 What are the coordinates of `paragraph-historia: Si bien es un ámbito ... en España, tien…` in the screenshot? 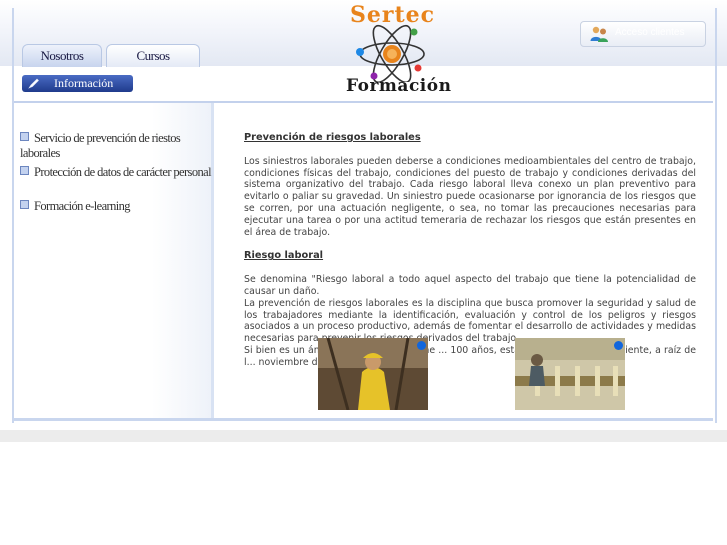 It's located at (470, 356).